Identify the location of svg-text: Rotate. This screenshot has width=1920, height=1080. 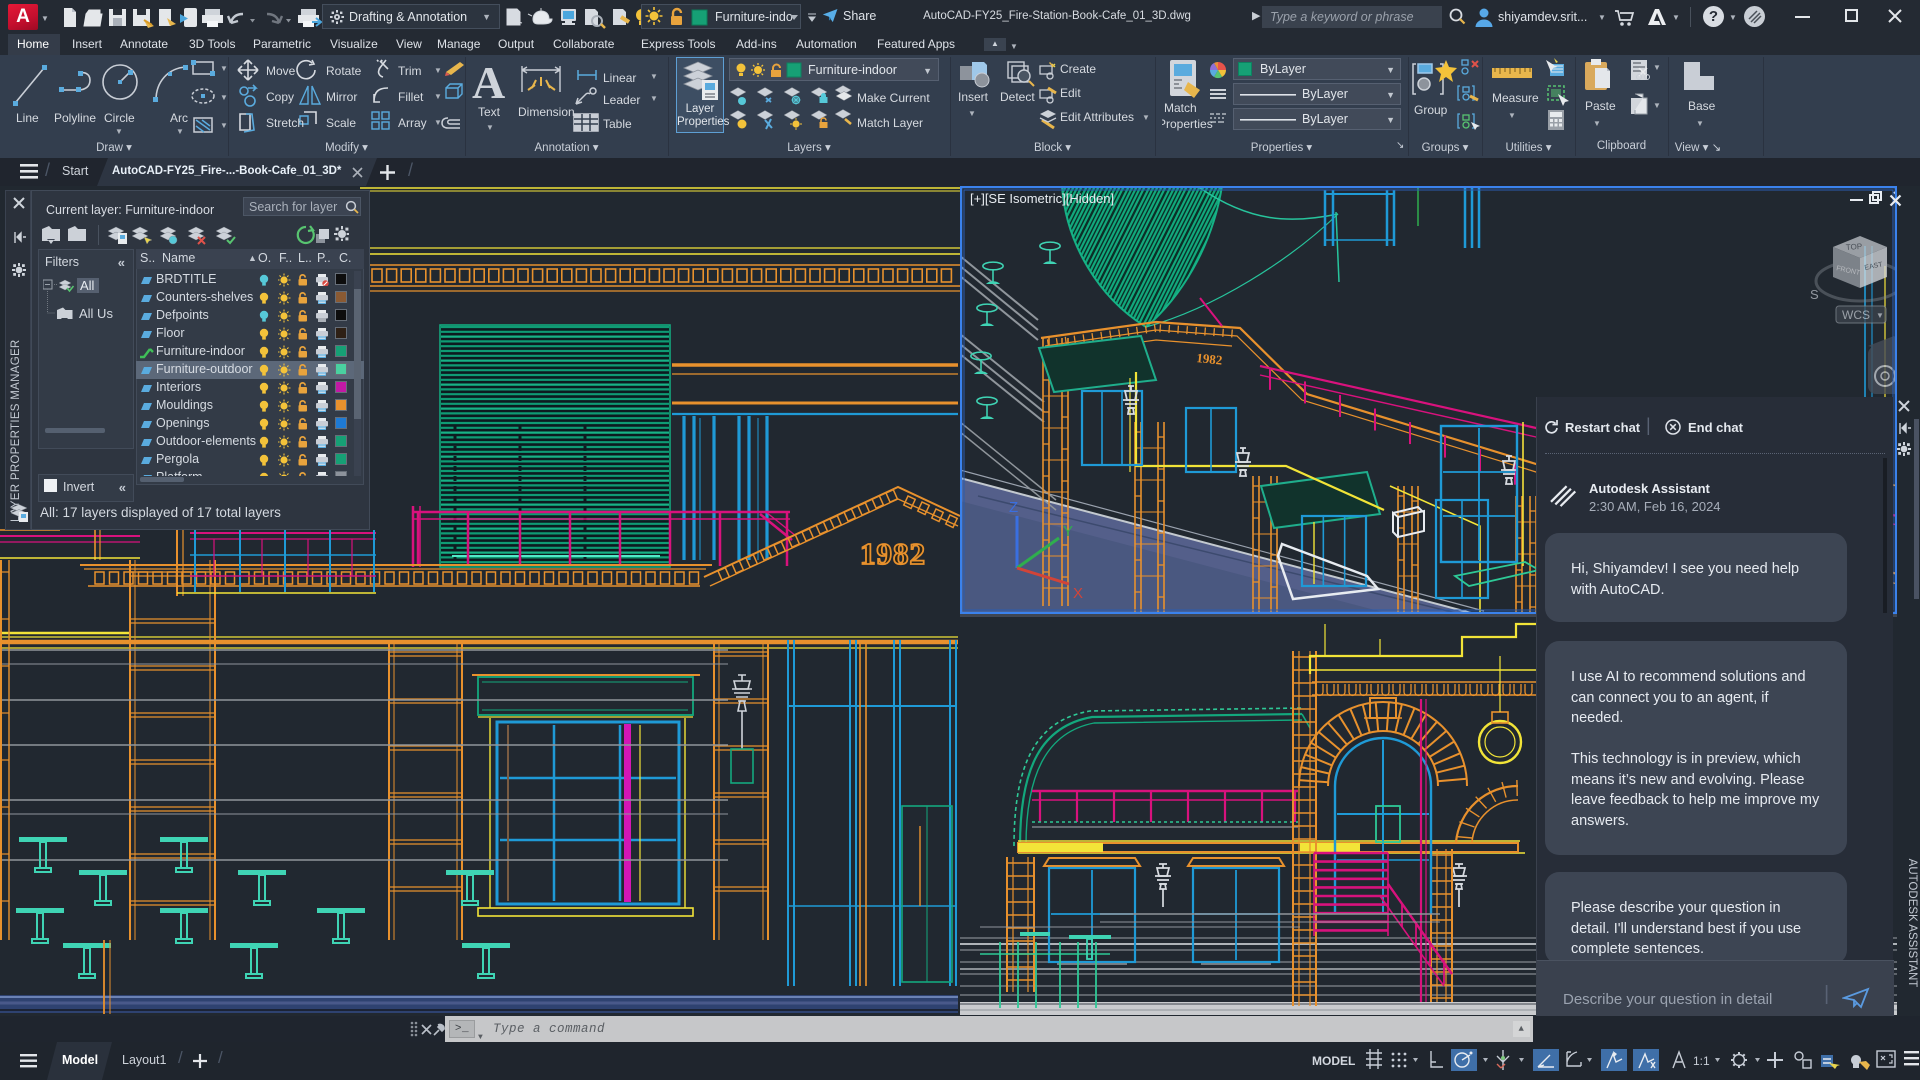
(344, 71).